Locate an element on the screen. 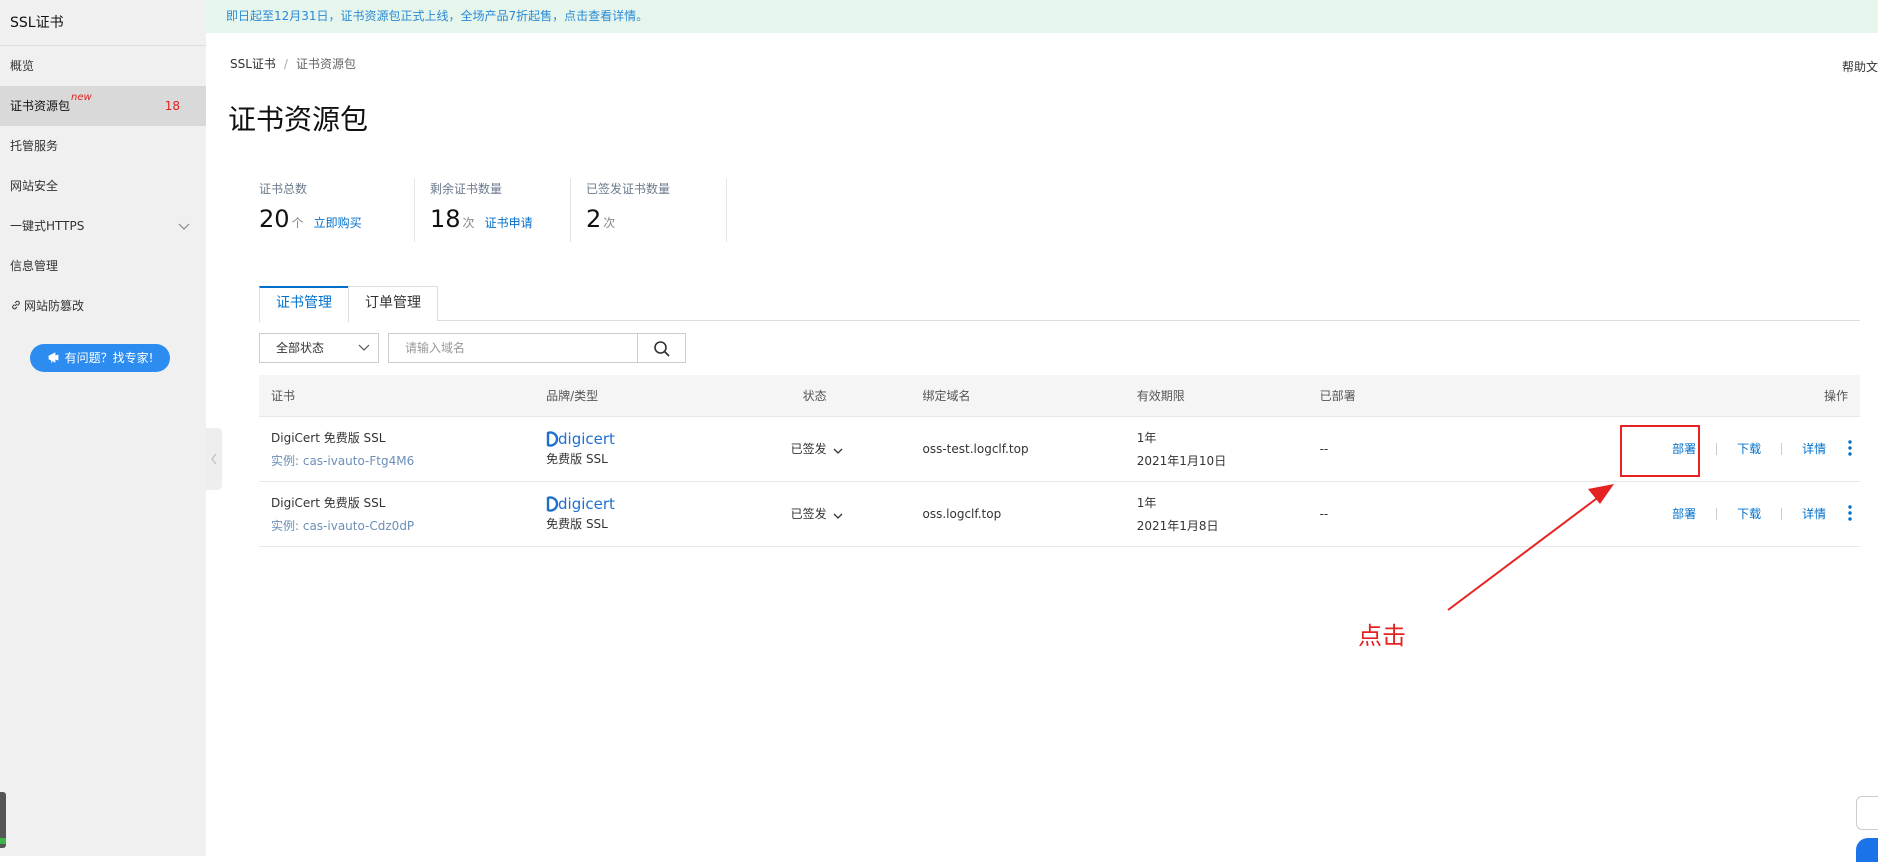  stat-total: 证书总数 20 个立即购买 is located at coordinates (337, 210).